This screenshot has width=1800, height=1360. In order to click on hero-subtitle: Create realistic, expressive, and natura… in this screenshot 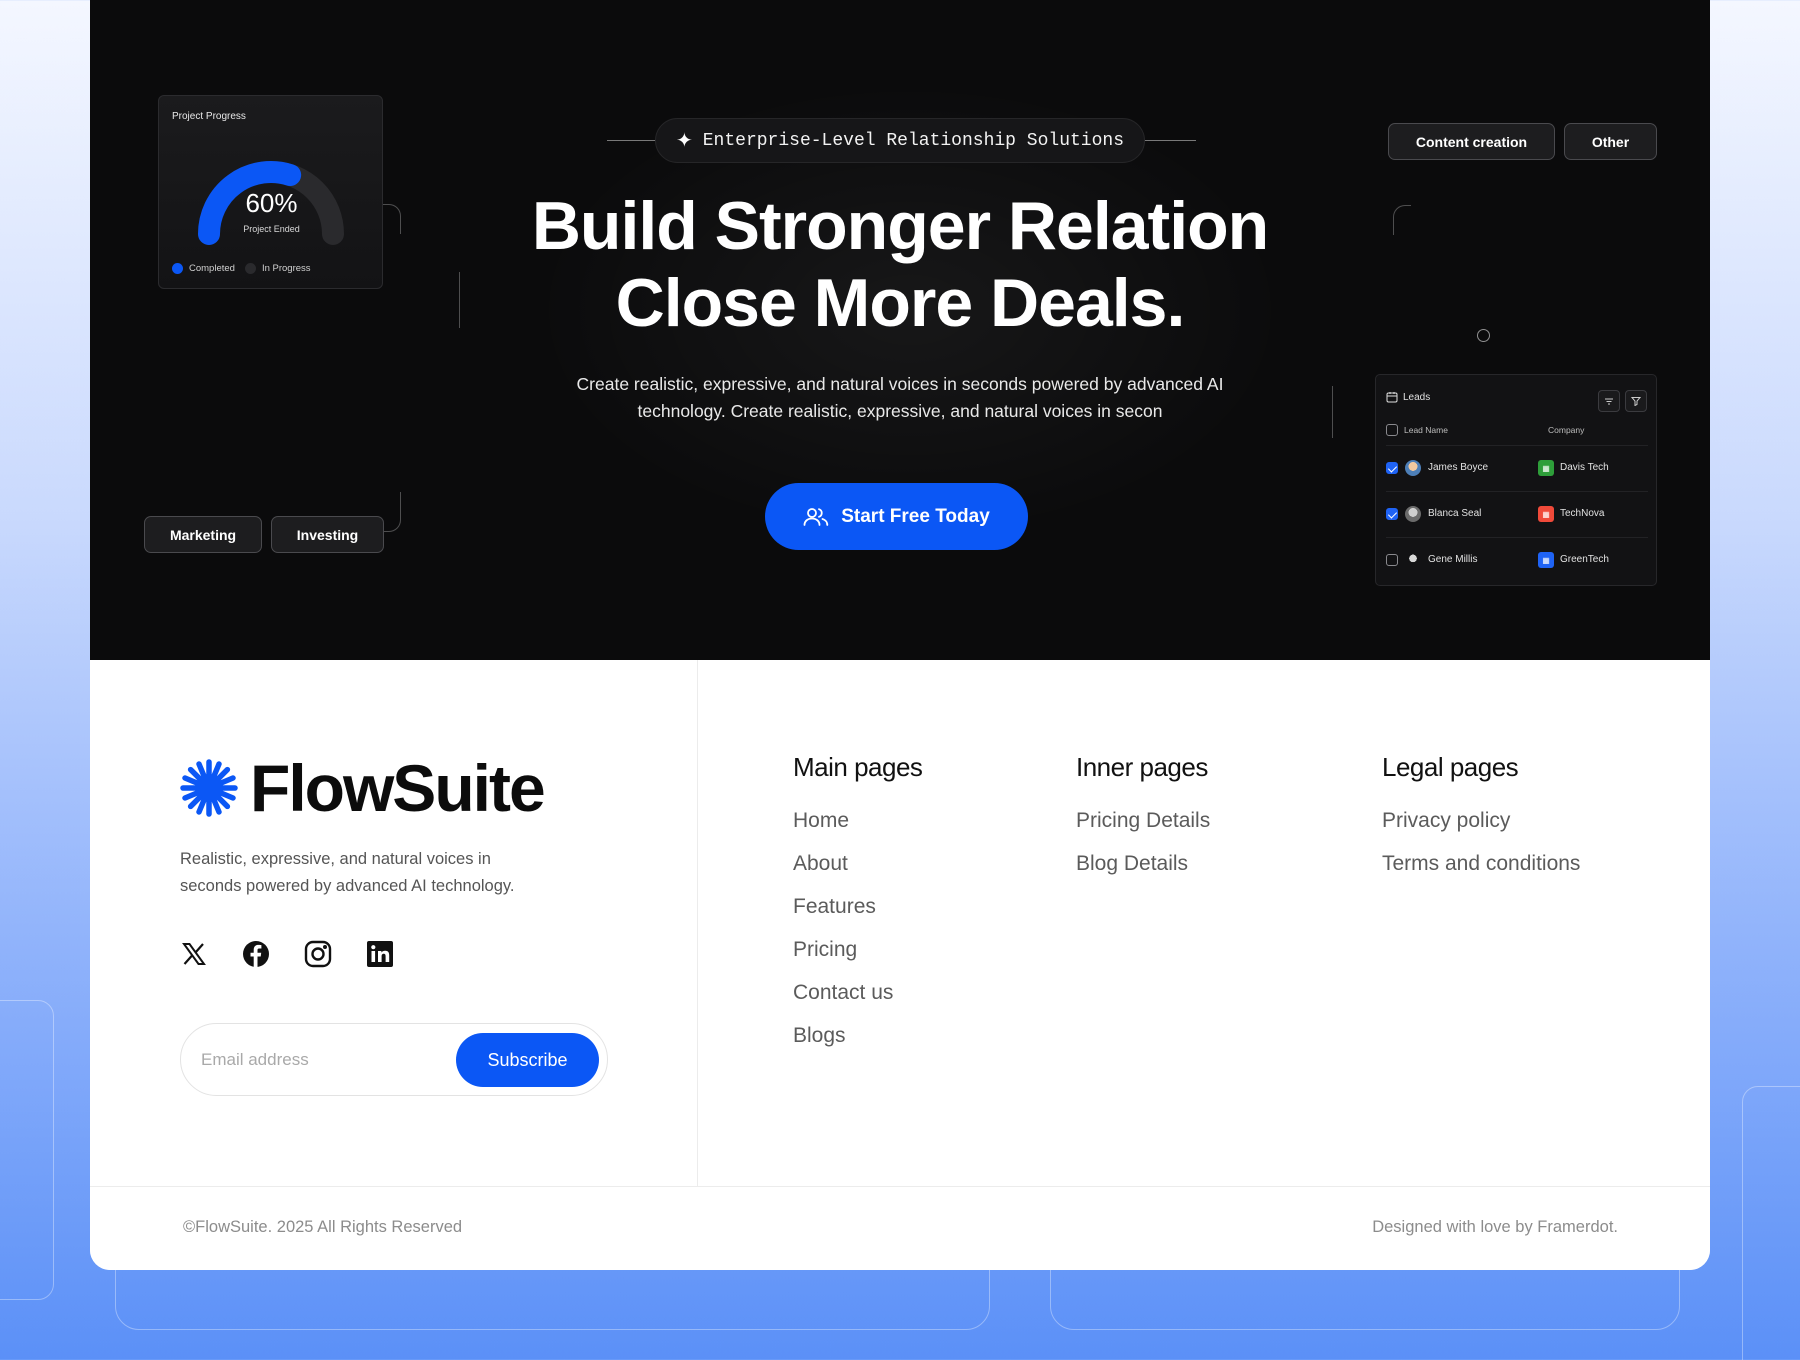, I will do `click(900, 398)`.